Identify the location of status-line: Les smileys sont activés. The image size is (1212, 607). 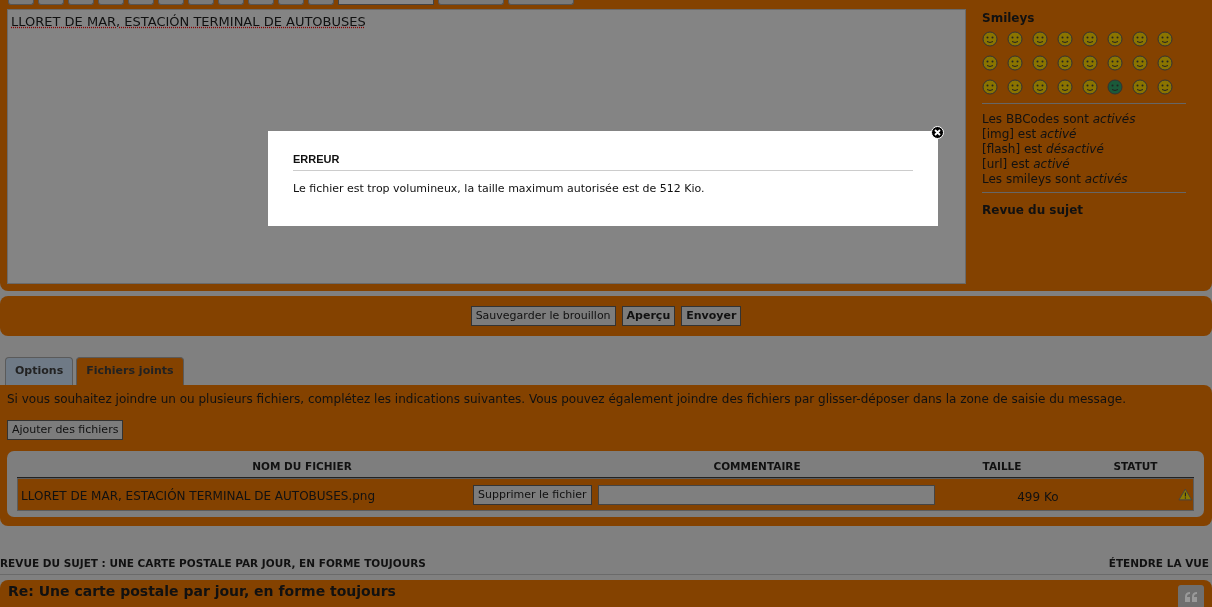
(1055, 179).